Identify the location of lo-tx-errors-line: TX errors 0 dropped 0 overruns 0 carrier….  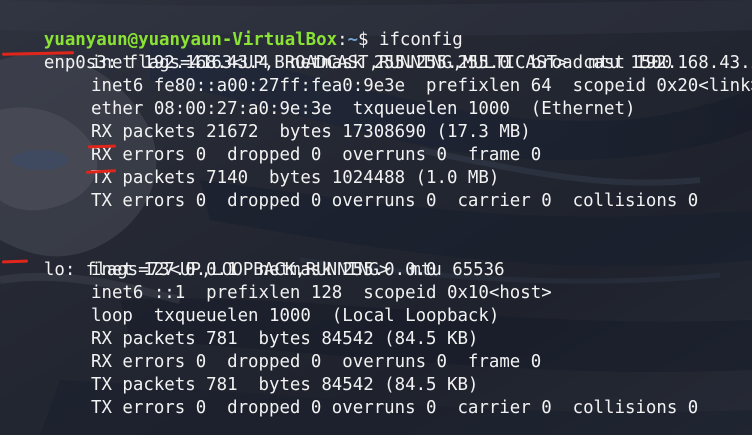
(395, 408).